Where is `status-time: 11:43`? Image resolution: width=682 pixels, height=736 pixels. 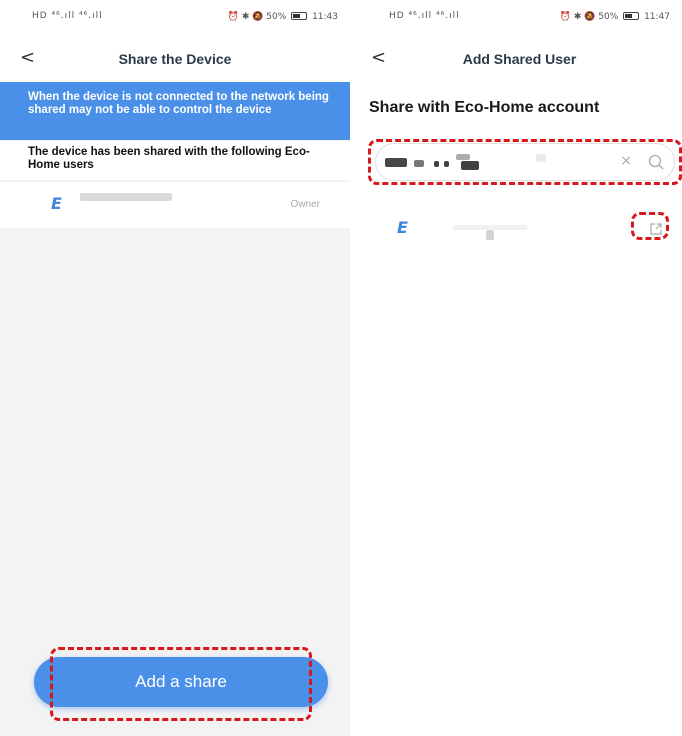
status-time: 11:43 is located at coordinates (325, 17).